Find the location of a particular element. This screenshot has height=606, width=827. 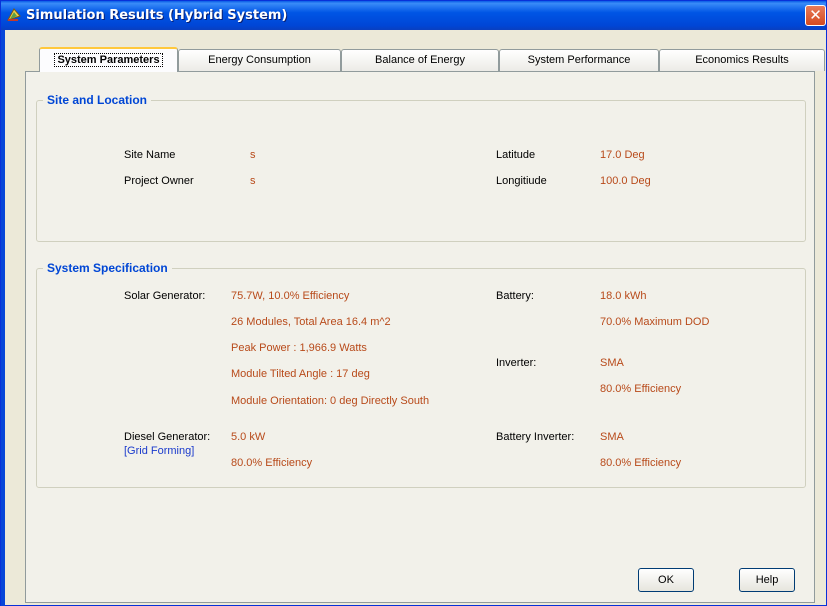

battery-inverter-label: Battery Inverter: is located at coordinates (535, 437).